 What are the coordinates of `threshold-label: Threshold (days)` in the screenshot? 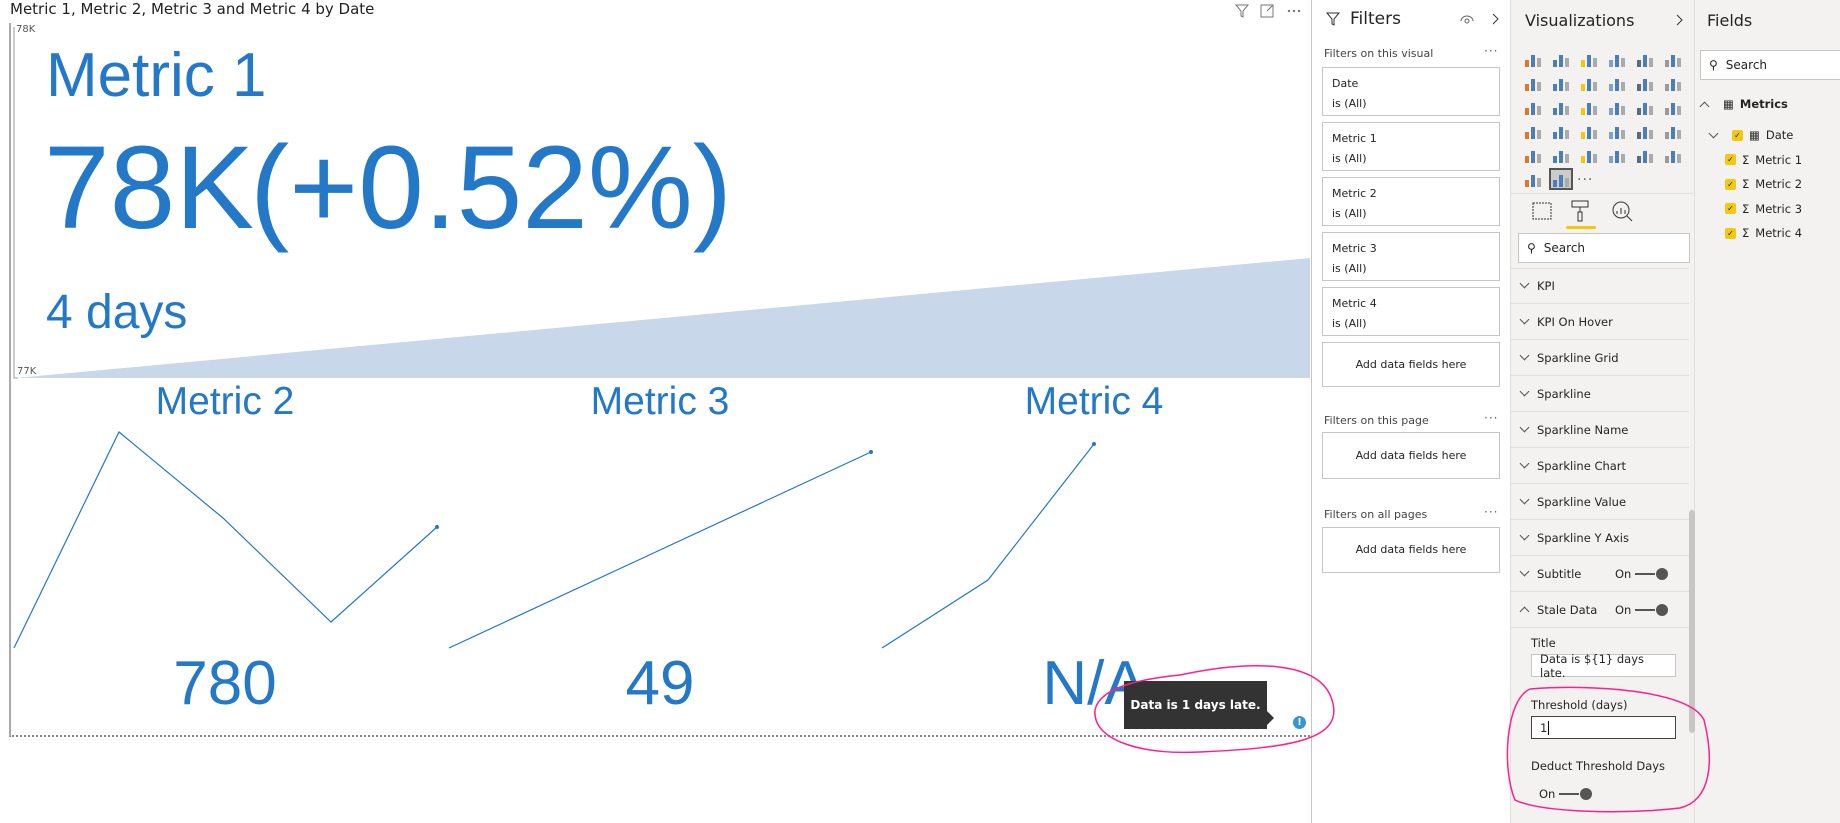 It's located at (1579, 705).